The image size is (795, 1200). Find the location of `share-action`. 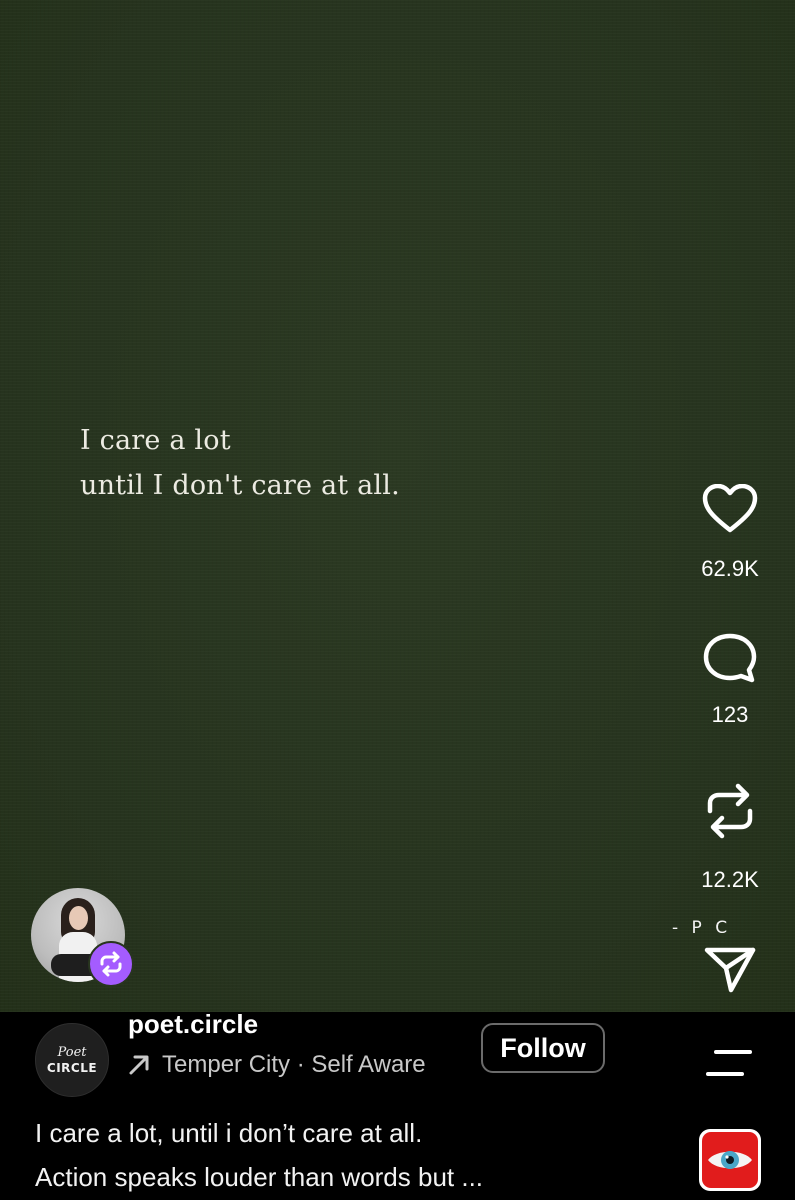

share-action is located at coordinates (730, 969).